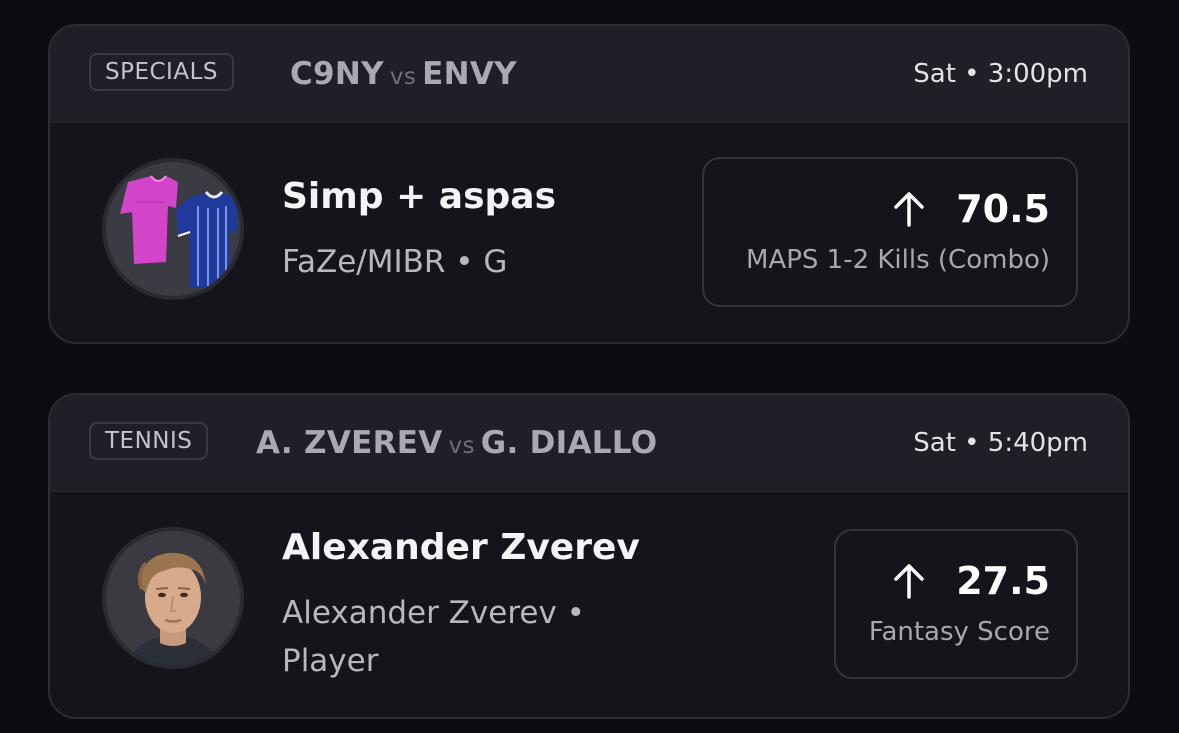 This screenshot has width=1179, height=733. What do you see at coordinates (461, 547) in the screenshot?
I see `player-name: Alexander Zverev` at bounding box center [461, 547].